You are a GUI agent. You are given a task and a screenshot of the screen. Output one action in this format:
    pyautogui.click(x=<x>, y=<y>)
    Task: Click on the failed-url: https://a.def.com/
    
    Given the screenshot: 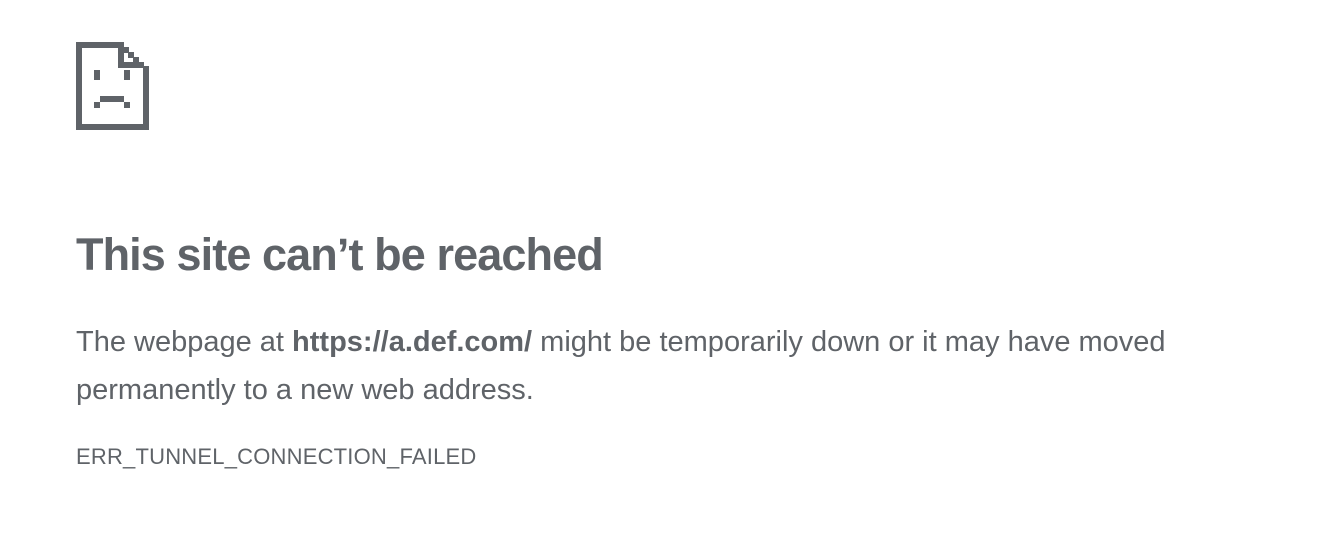 What is the action you would take?
    pyautogui.click(x=412, y=342)
    